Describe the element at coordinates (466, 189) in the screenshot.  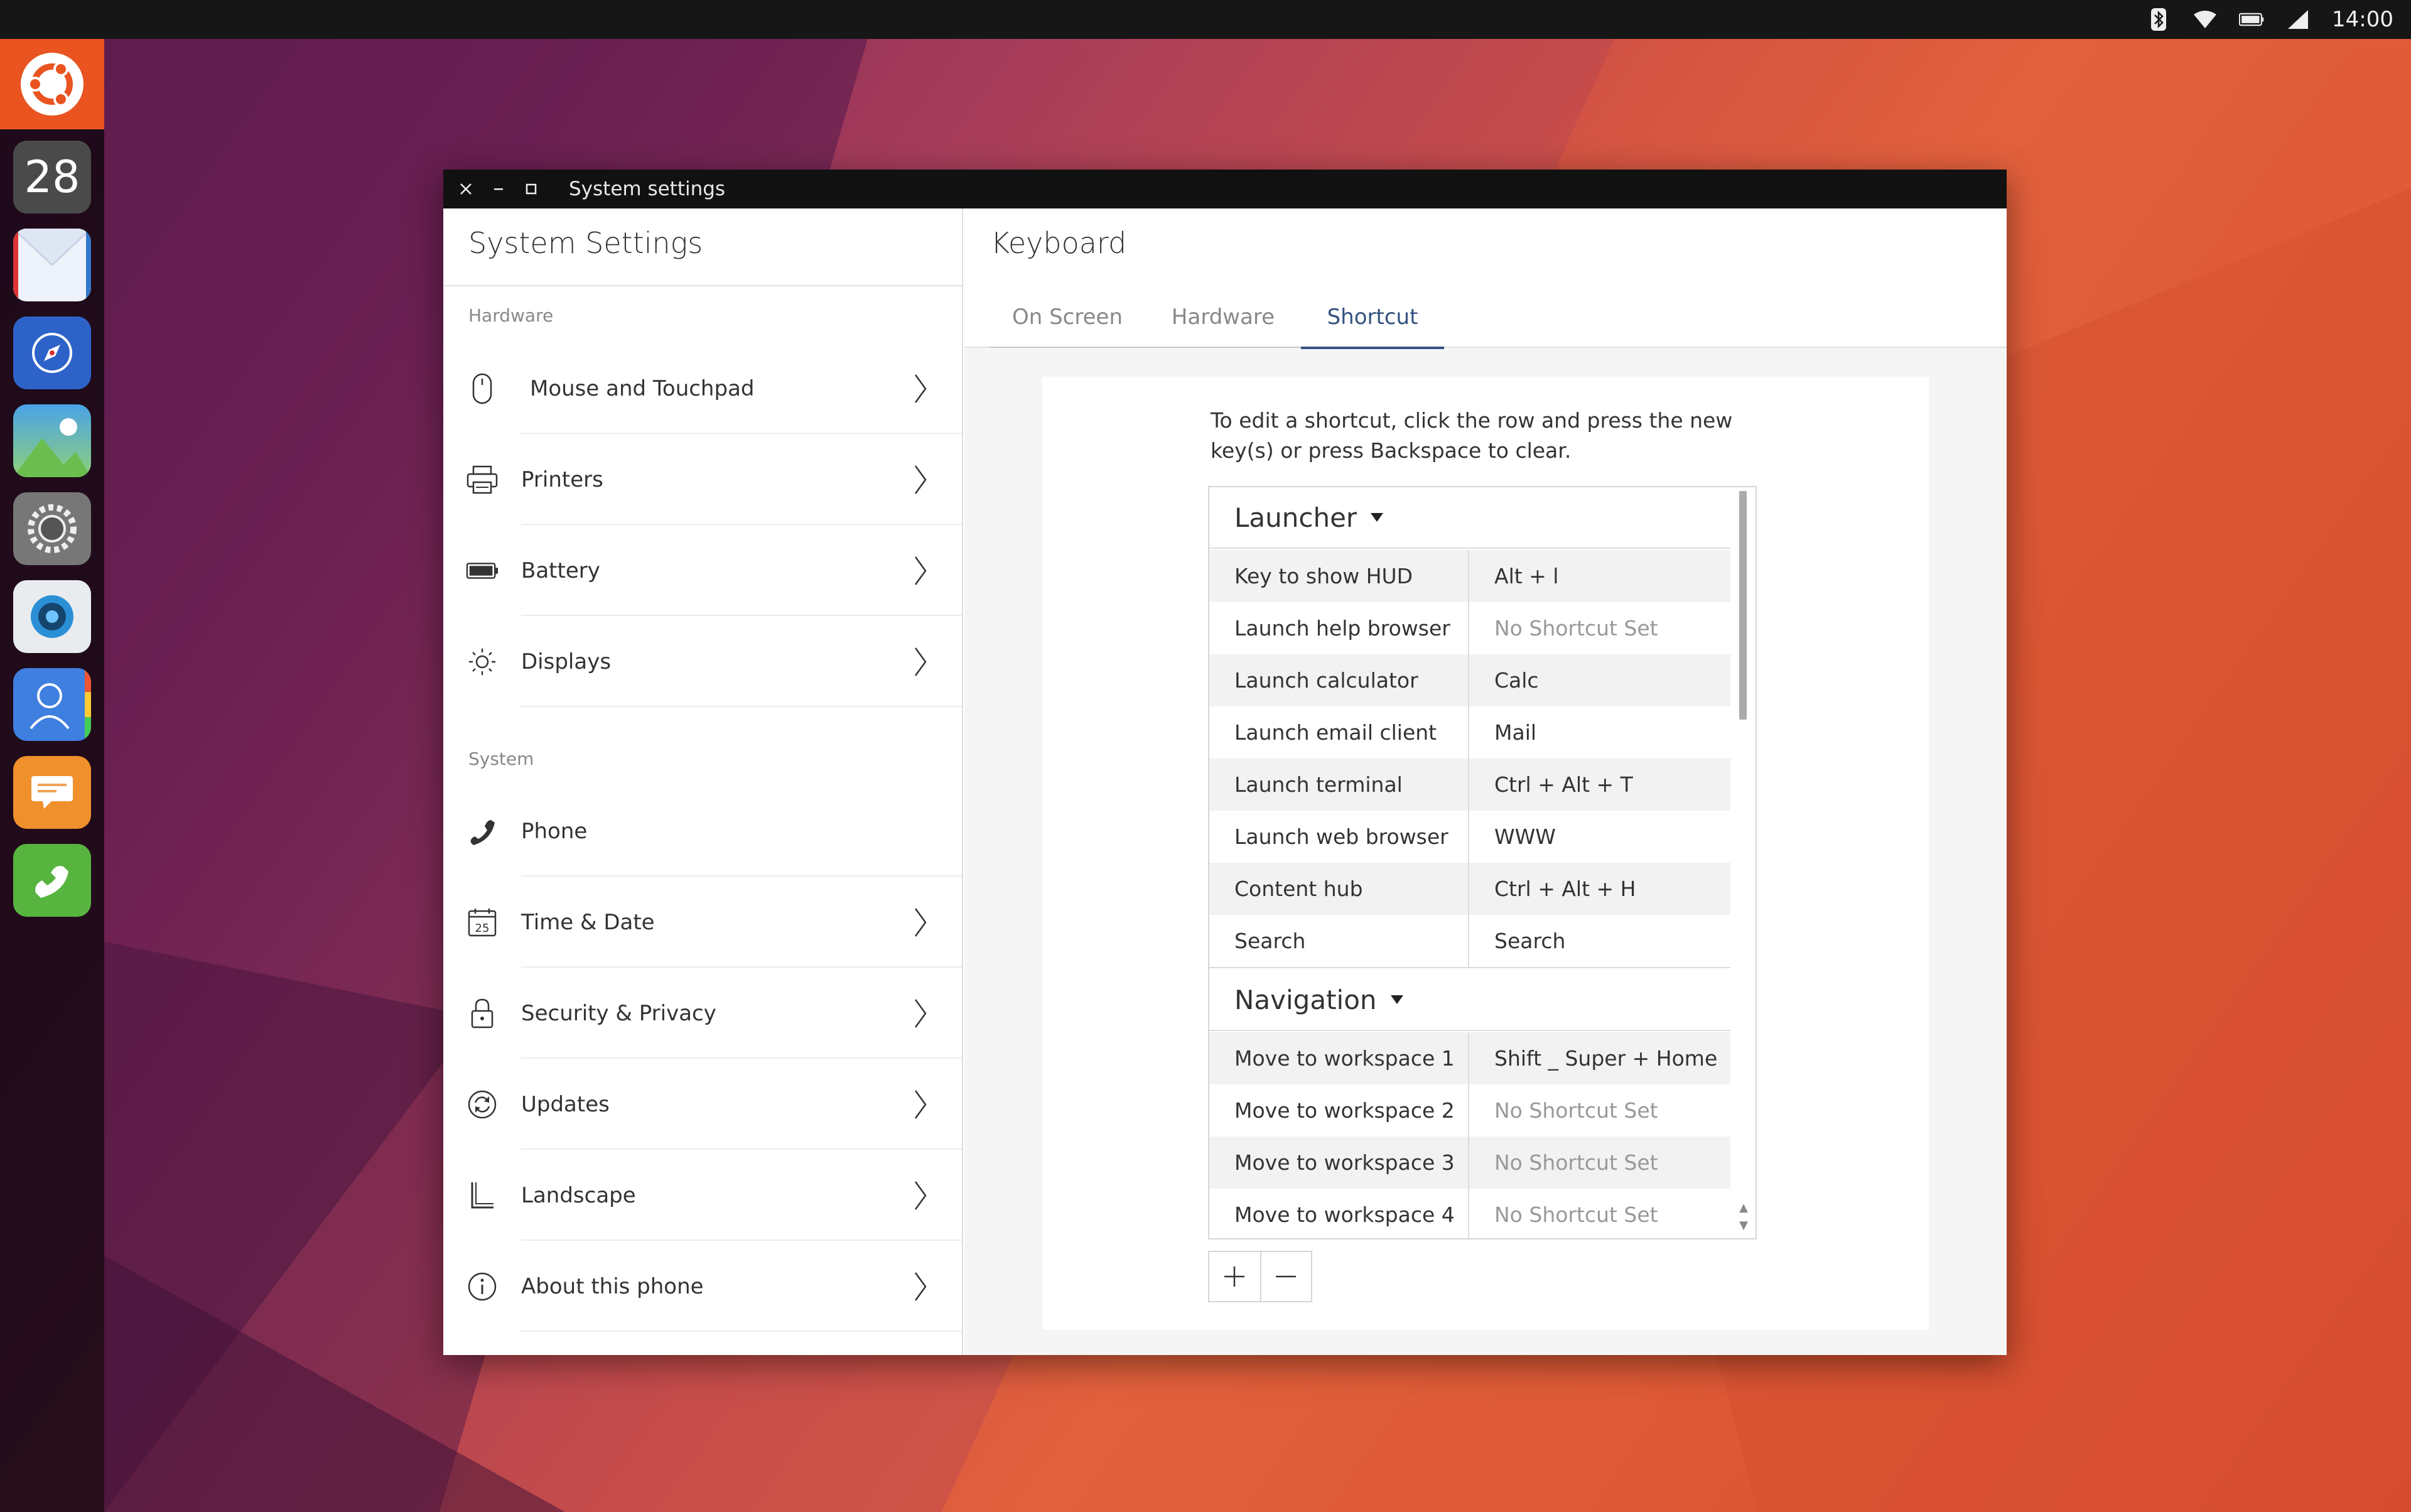
I see `close-icon` at that location.